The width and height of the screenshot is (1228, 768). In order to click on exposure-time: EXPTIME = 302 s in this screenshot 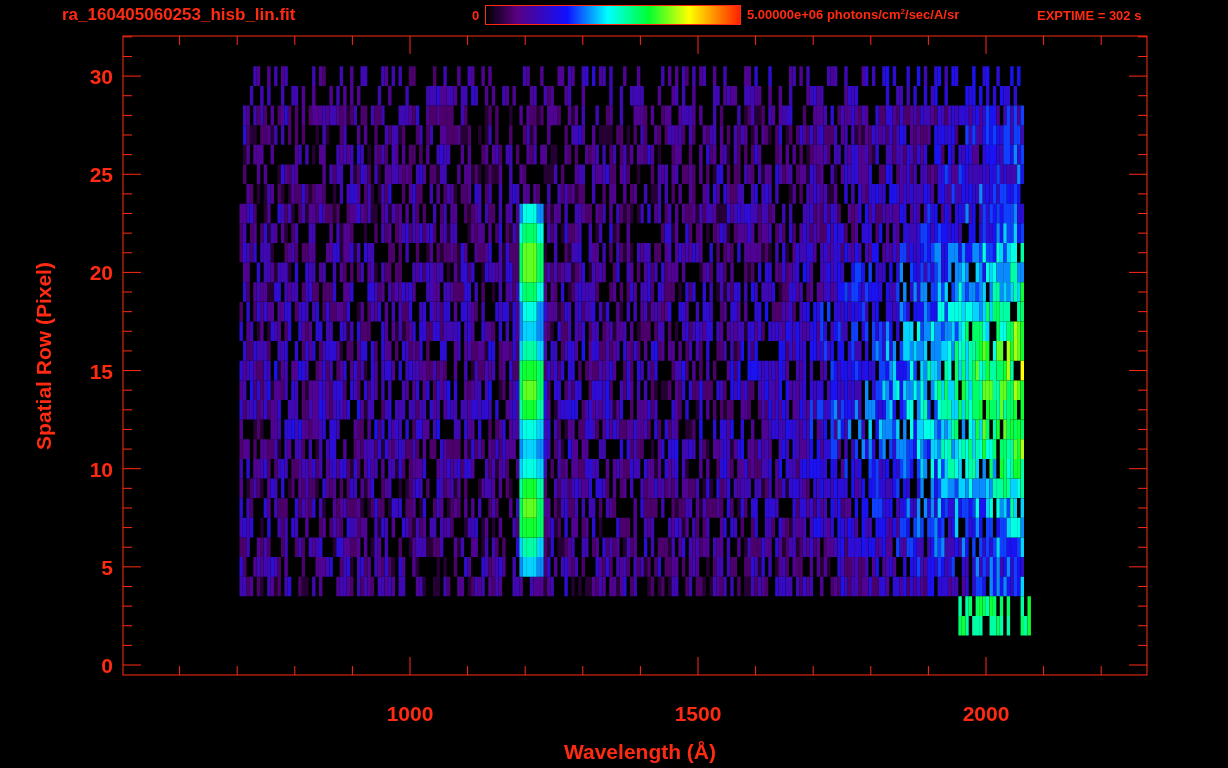, I will do `click(1089, 15)`.